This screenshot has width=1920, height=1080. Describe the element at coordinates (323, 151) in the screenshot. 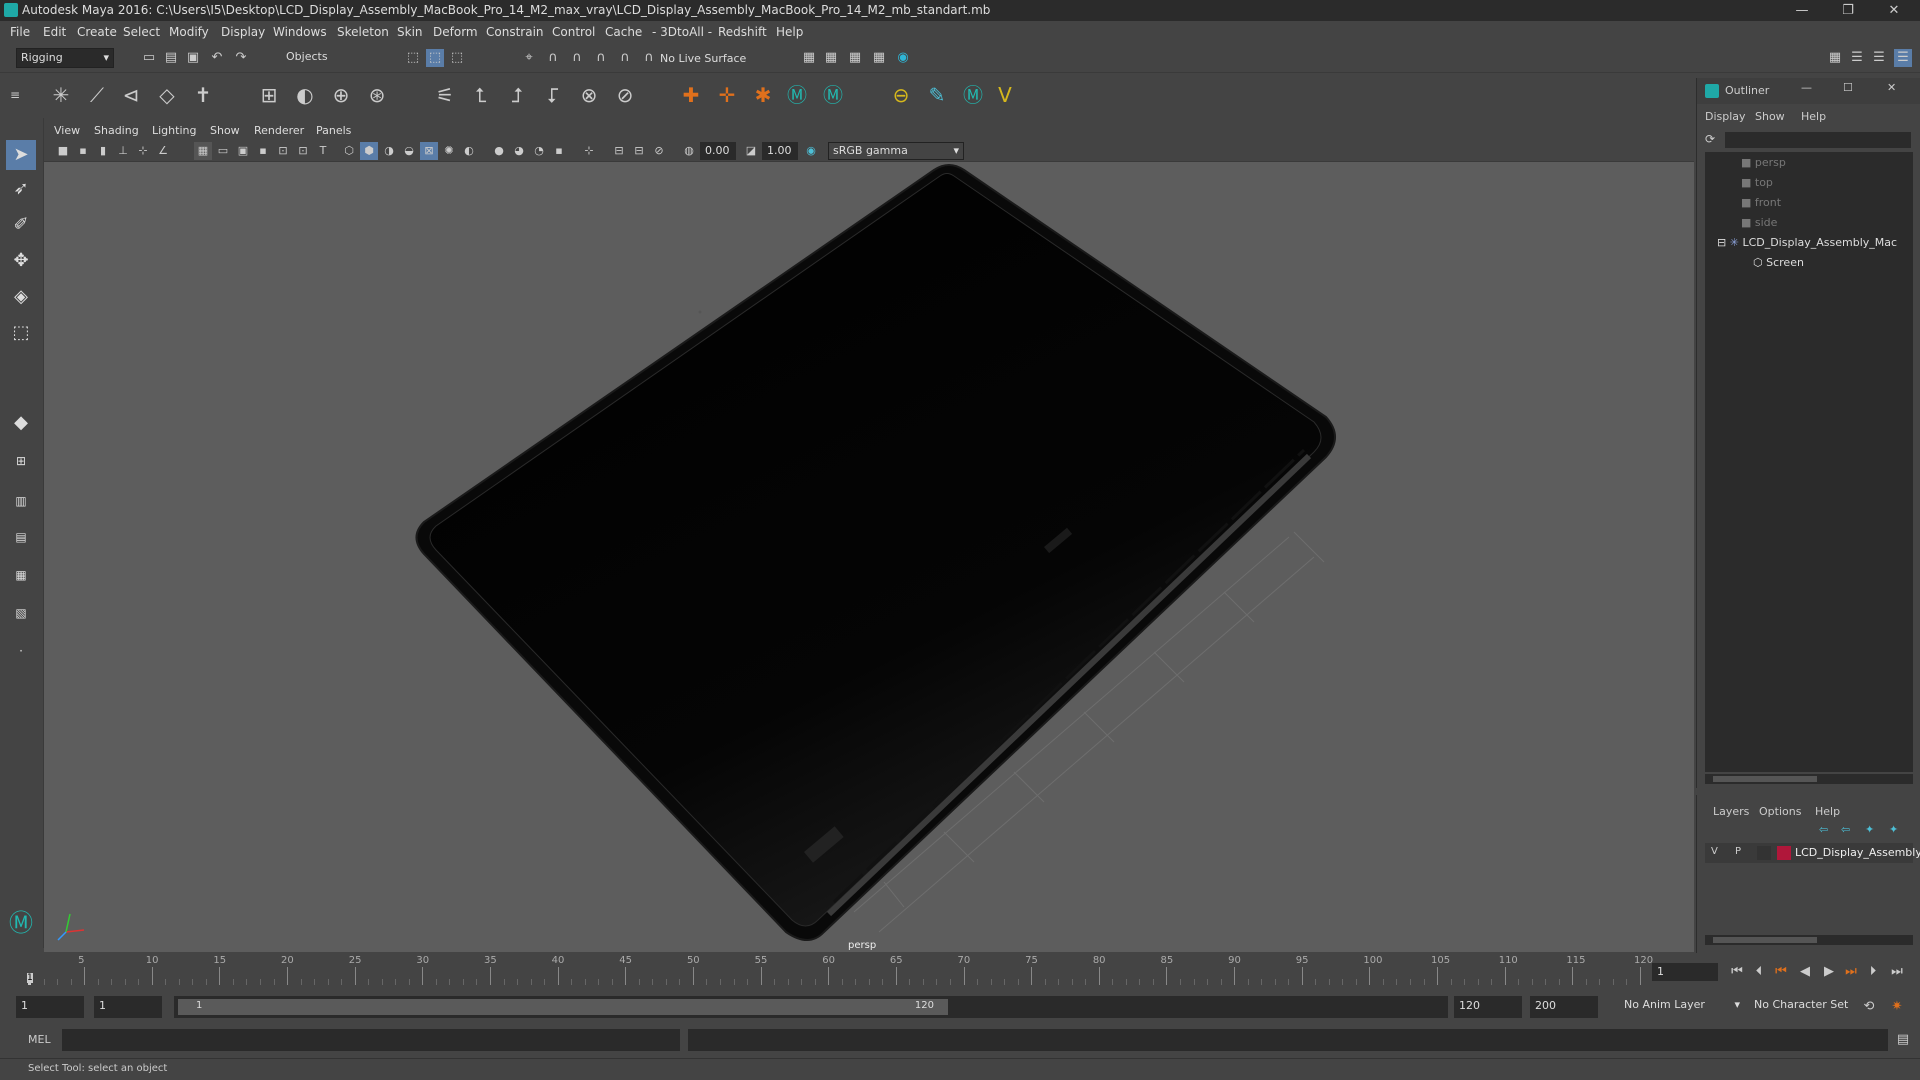

I see `isolate-icon: T` at that location.